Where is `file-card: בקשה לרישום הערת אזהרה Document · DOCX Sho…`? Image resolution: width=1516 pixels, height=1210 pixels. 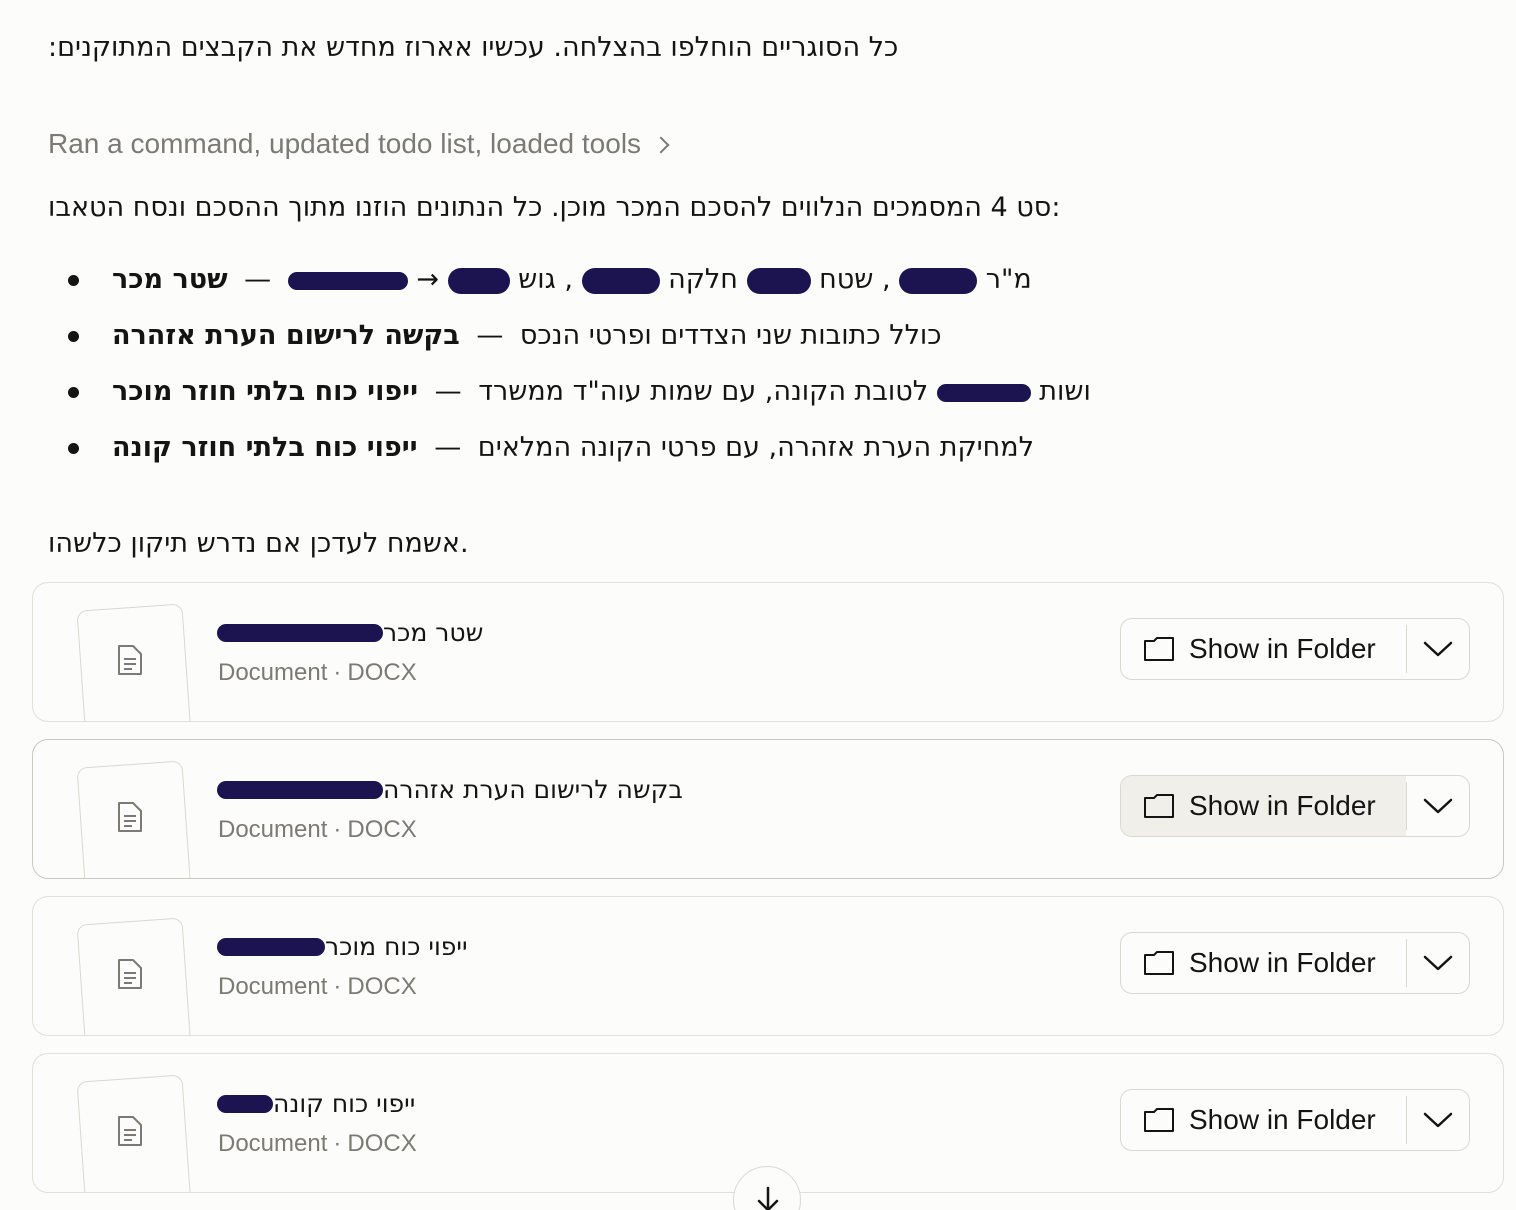
file-card: בקשה לרישום הערת אזהרה Document · DOCX Sho… is located at coordinates (768, 809).